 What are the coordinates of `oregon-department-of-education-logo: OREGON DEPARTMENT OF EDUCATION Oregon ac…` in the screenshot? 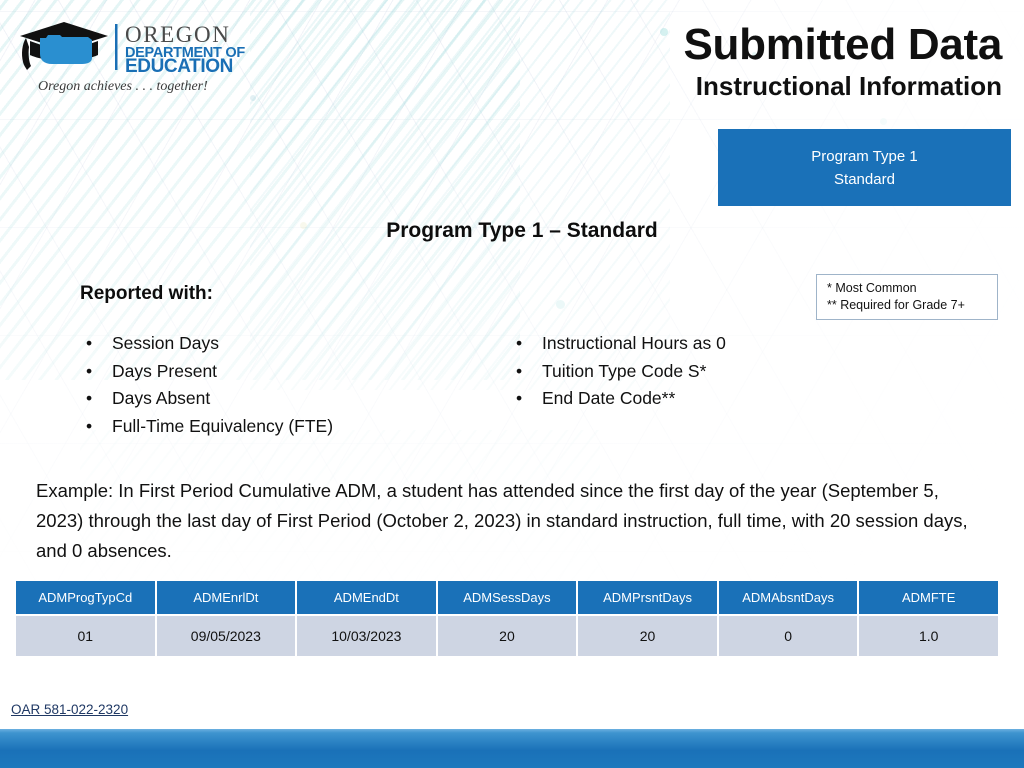 It's located at (142, 55).